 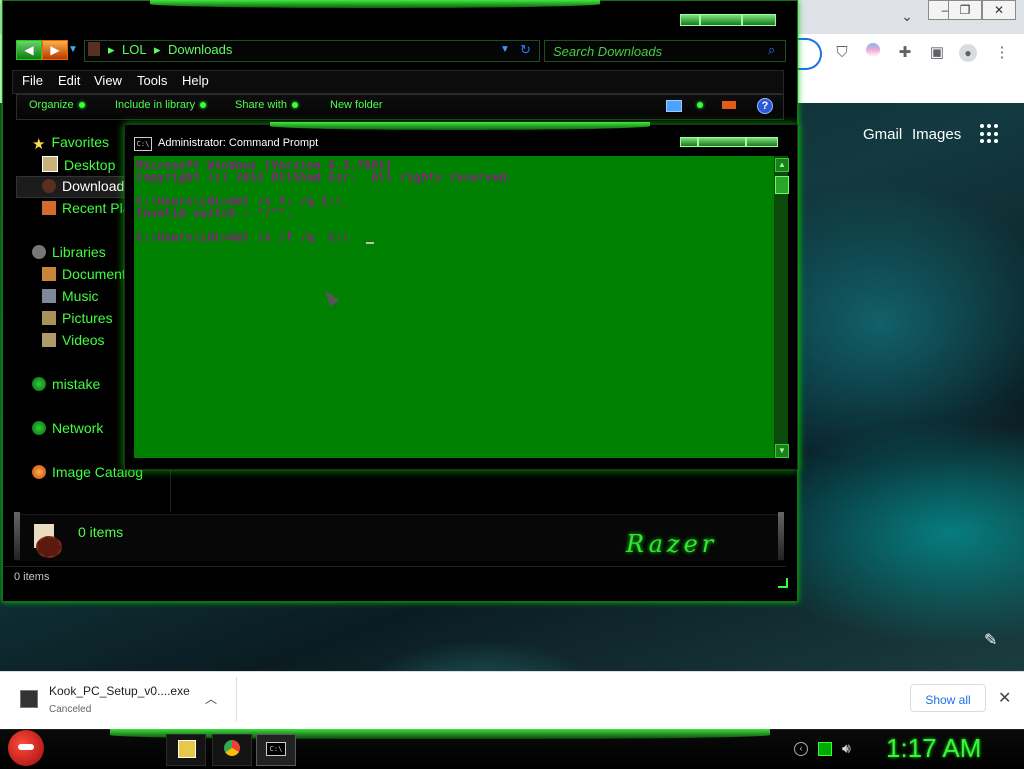 I want to click on pane-divider, so click(x=170, y=491).